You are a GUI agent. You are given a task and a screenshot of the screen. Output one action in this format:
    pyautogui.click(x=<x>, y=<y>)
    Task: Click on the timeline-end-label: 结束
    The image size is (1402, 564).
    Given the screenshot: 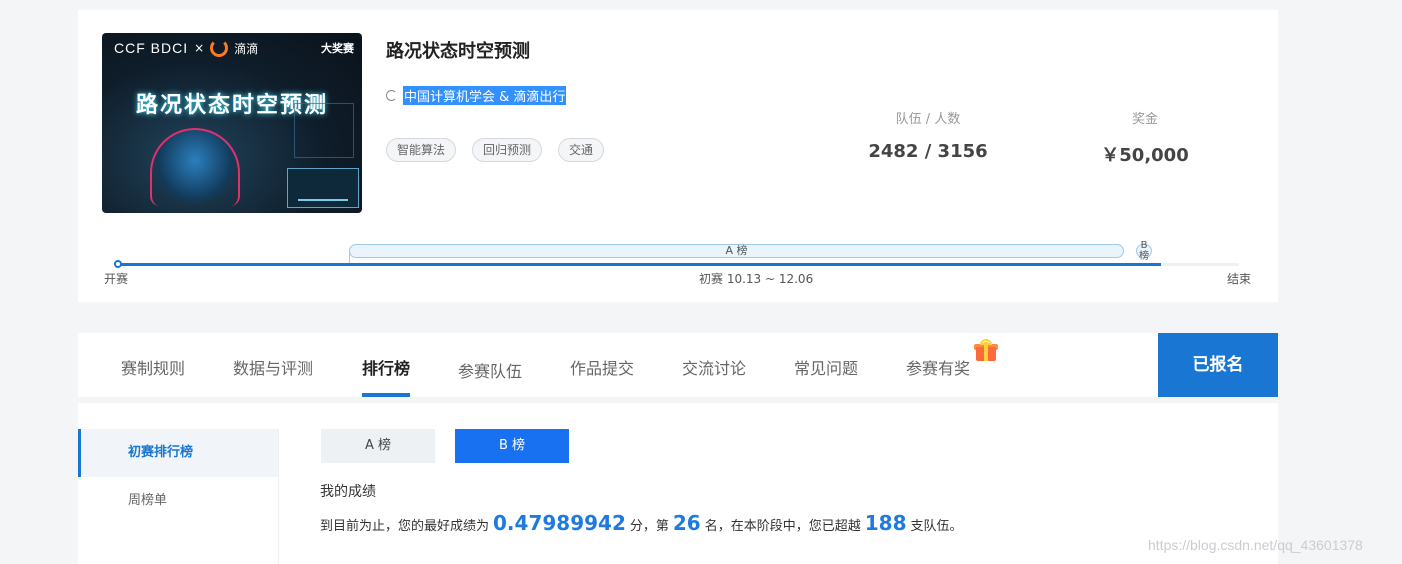 What is the action you would take?
    pyautogui.click(x=1239, y=279)
    